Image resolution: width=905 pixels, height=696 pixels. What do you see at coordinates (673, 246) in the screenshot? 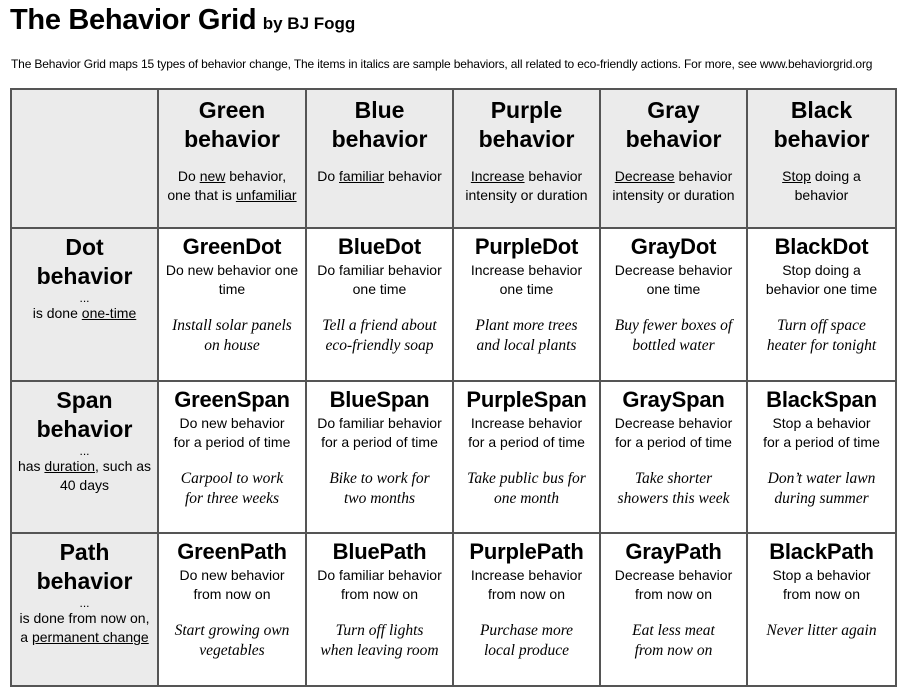
I see `cell-title: GrayDot` at bounding box center [673, 246].